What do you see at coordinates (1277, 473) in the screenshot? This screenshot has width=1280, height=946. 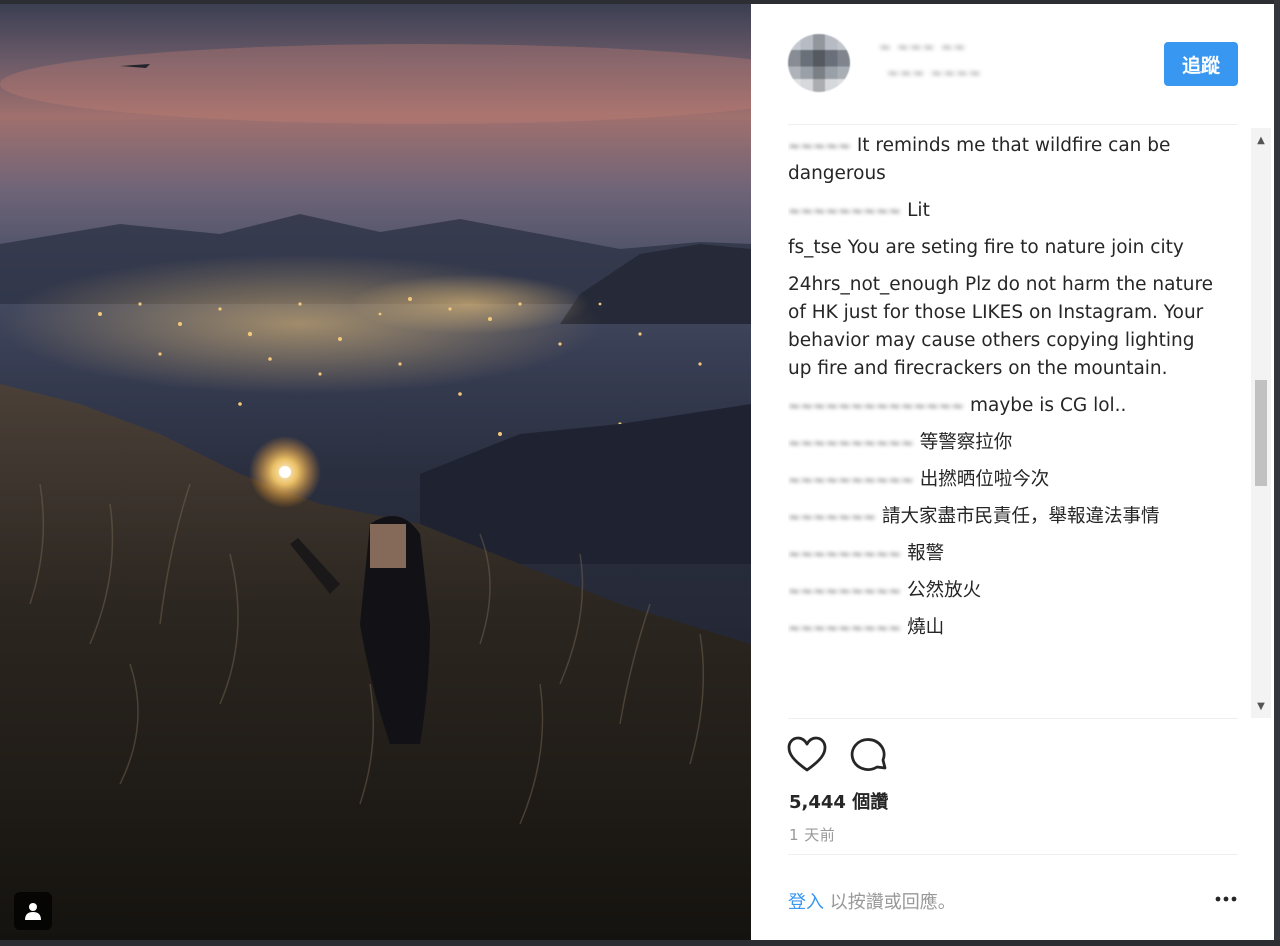 I see `window-right-strip` at bounding box center [1277, 473].